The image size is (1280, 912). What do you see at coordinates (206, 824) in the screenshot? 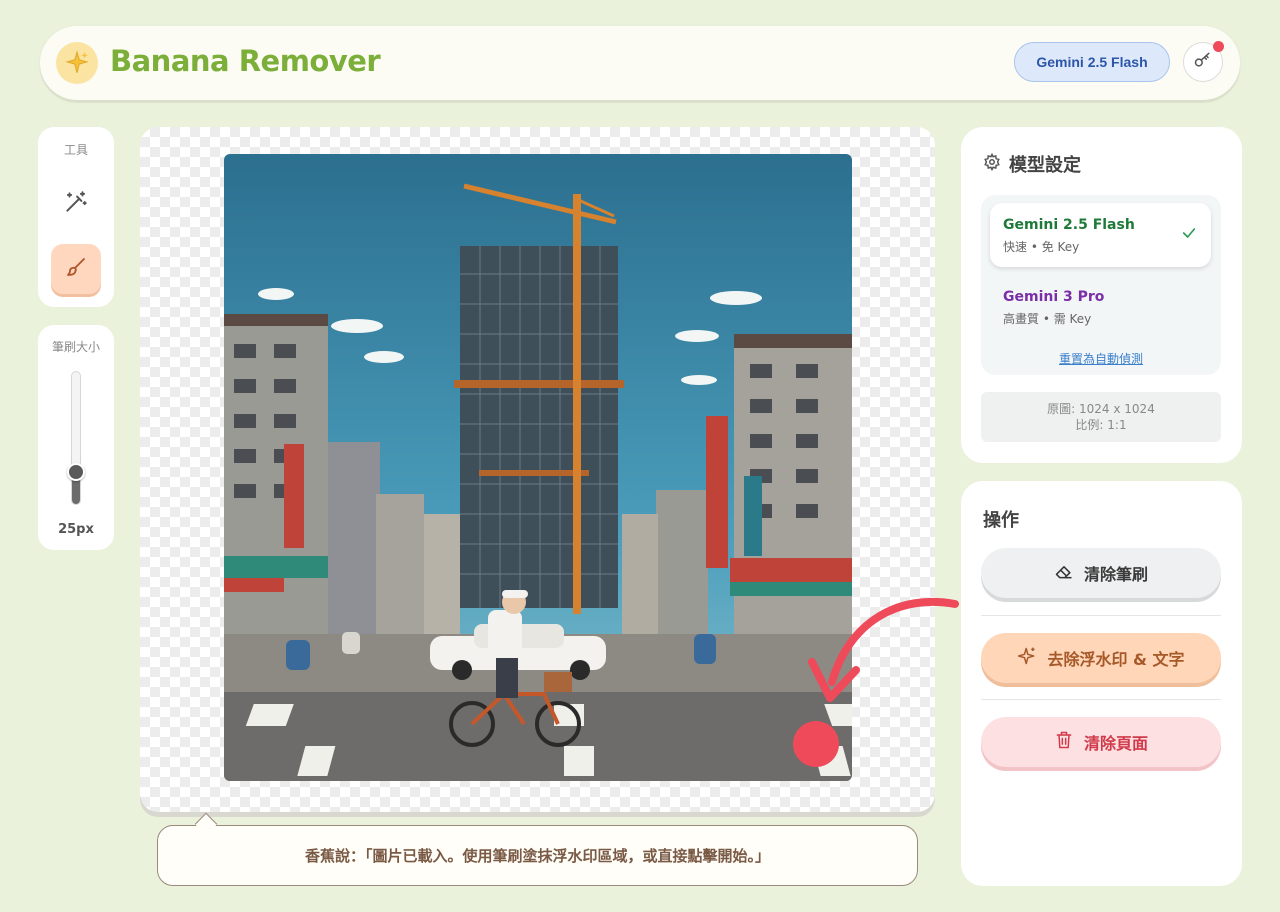
I see `speech-tail` at bounding box center [206, 824].